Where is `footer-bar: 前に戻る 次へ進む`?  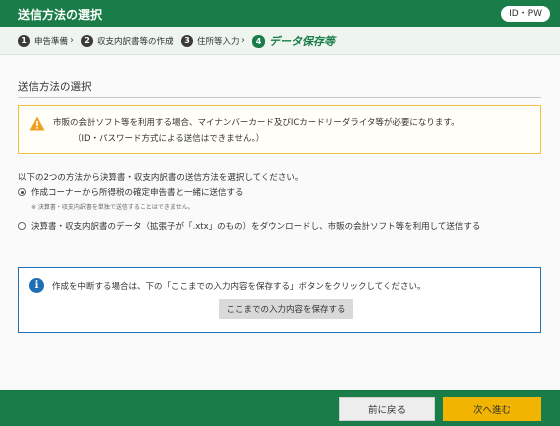
footer-bar: 前に戻る 次へ進む is located at coordinates (280, 408).